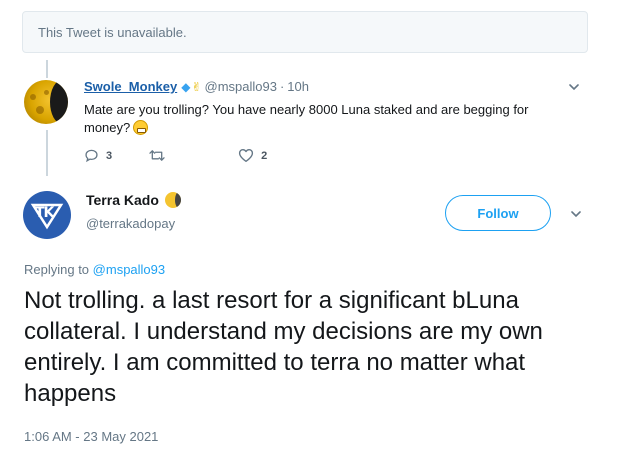  Describe the element at coordinates (130, 223) in the screenshot. I see `author-handle: @terrakadopay` at that location.